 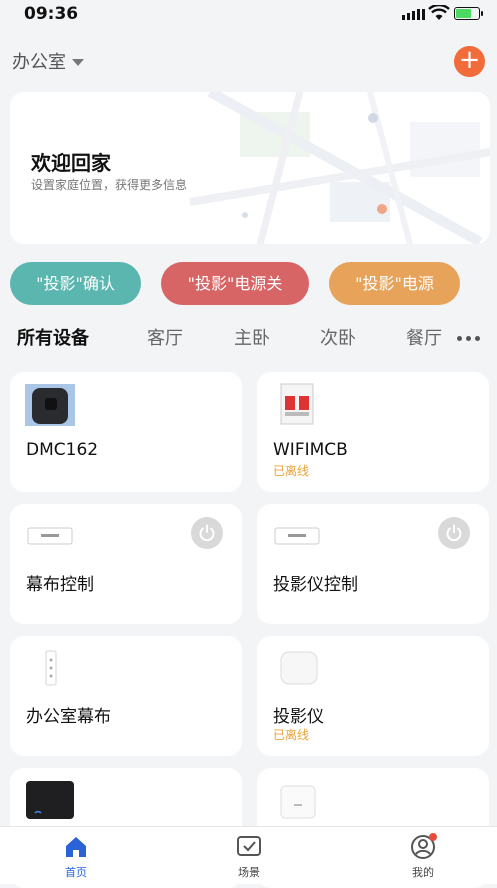 I want to click on nav-scenes-label: 场景, so click(x=249, y=872).